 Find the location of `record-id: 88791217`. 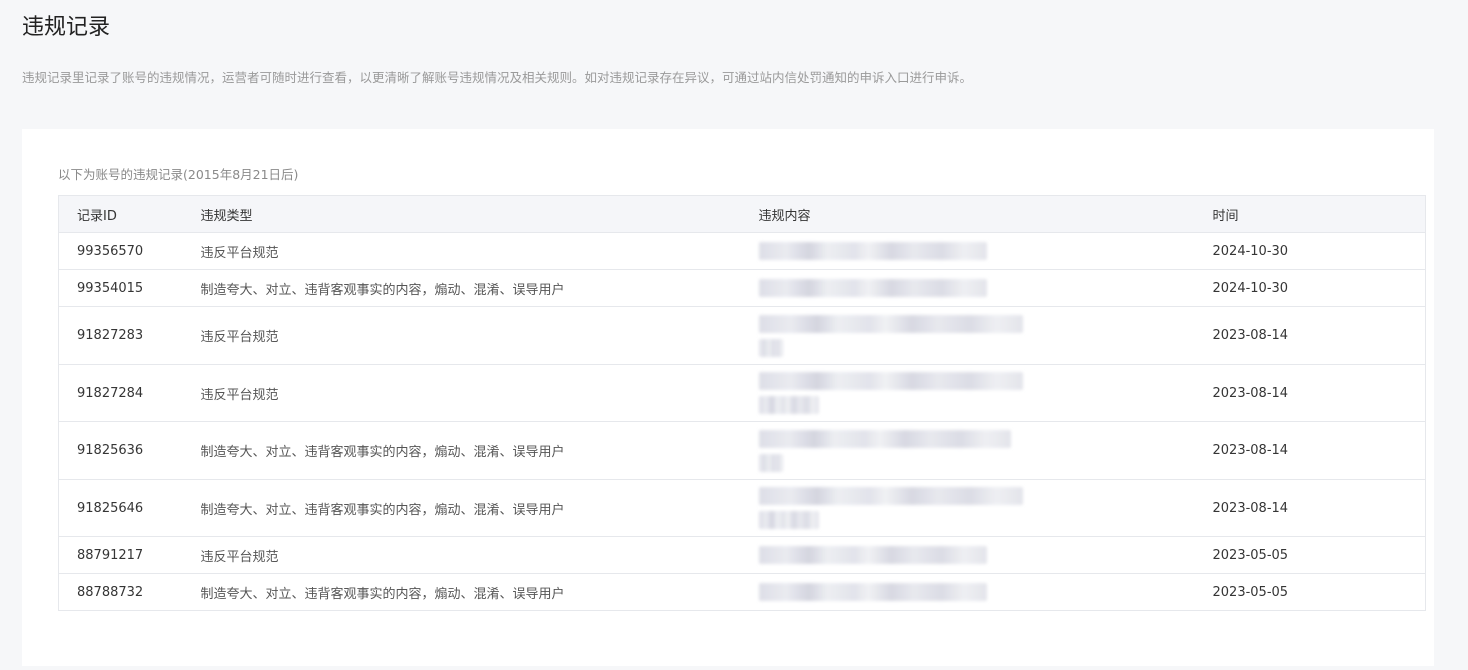

record-id: 88791217 is located at coordinates (120, 555).